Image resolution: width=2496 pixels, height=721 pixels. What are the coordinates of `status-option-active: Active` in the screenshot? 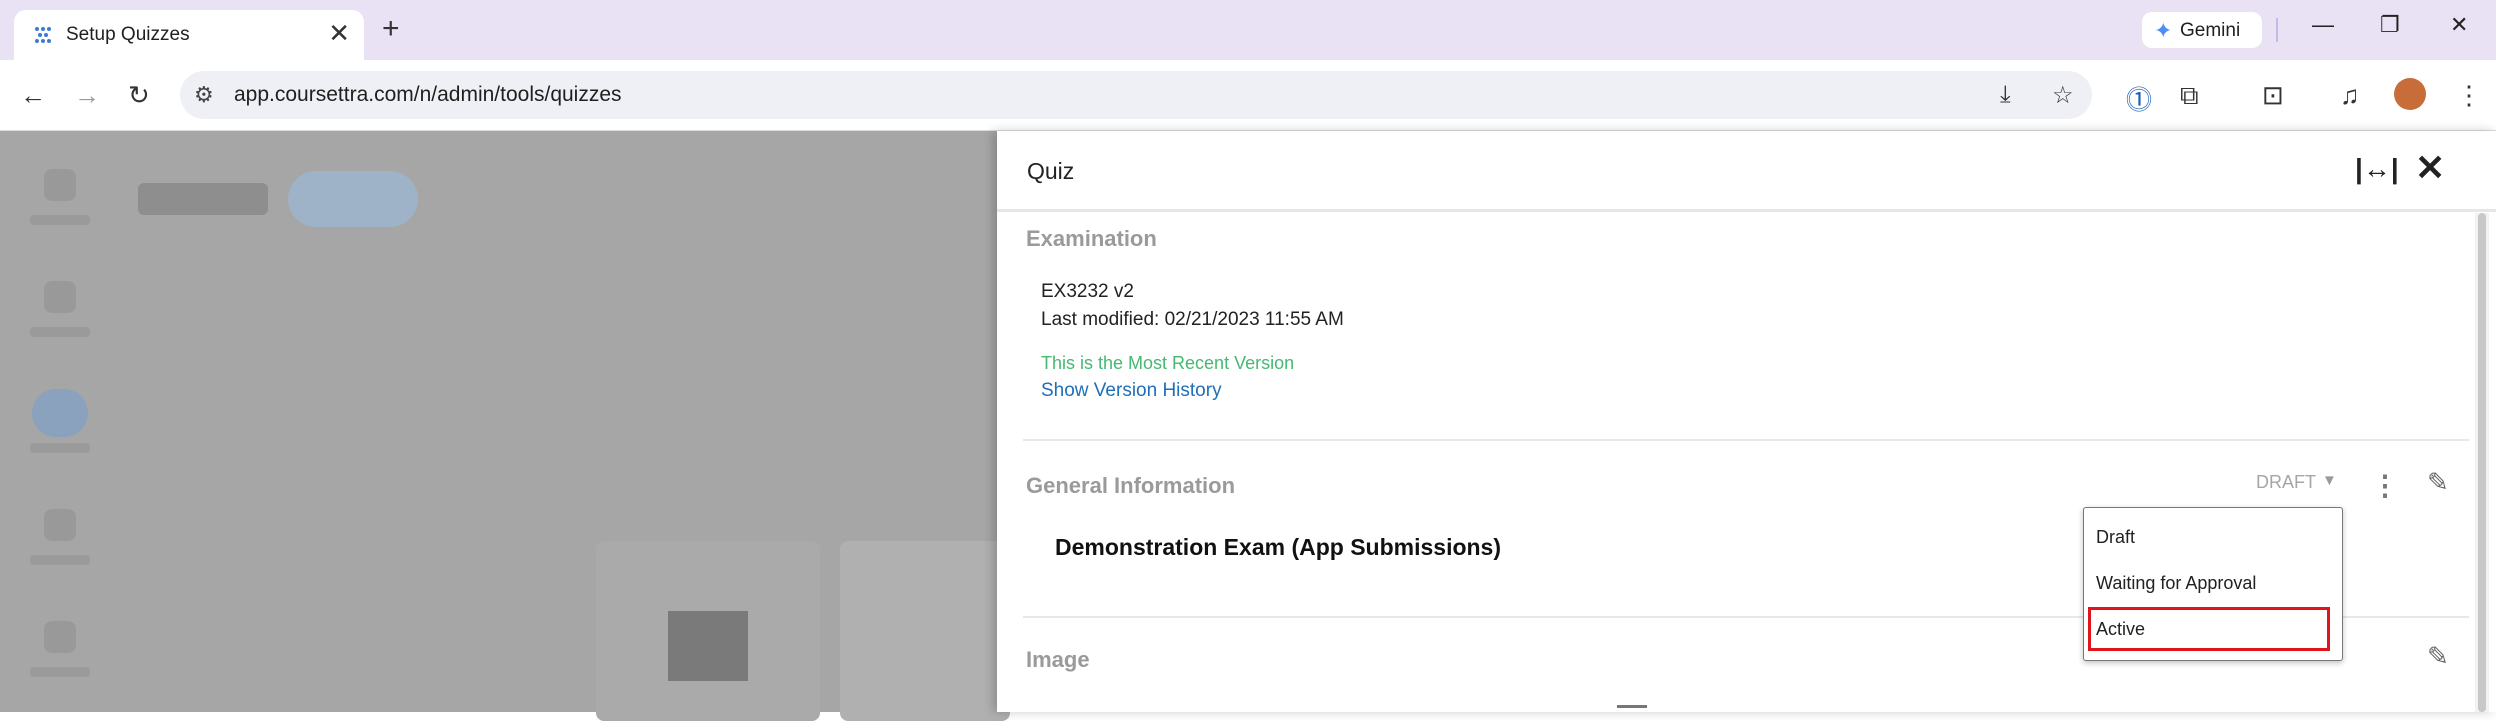 It's located at (2120, 629).